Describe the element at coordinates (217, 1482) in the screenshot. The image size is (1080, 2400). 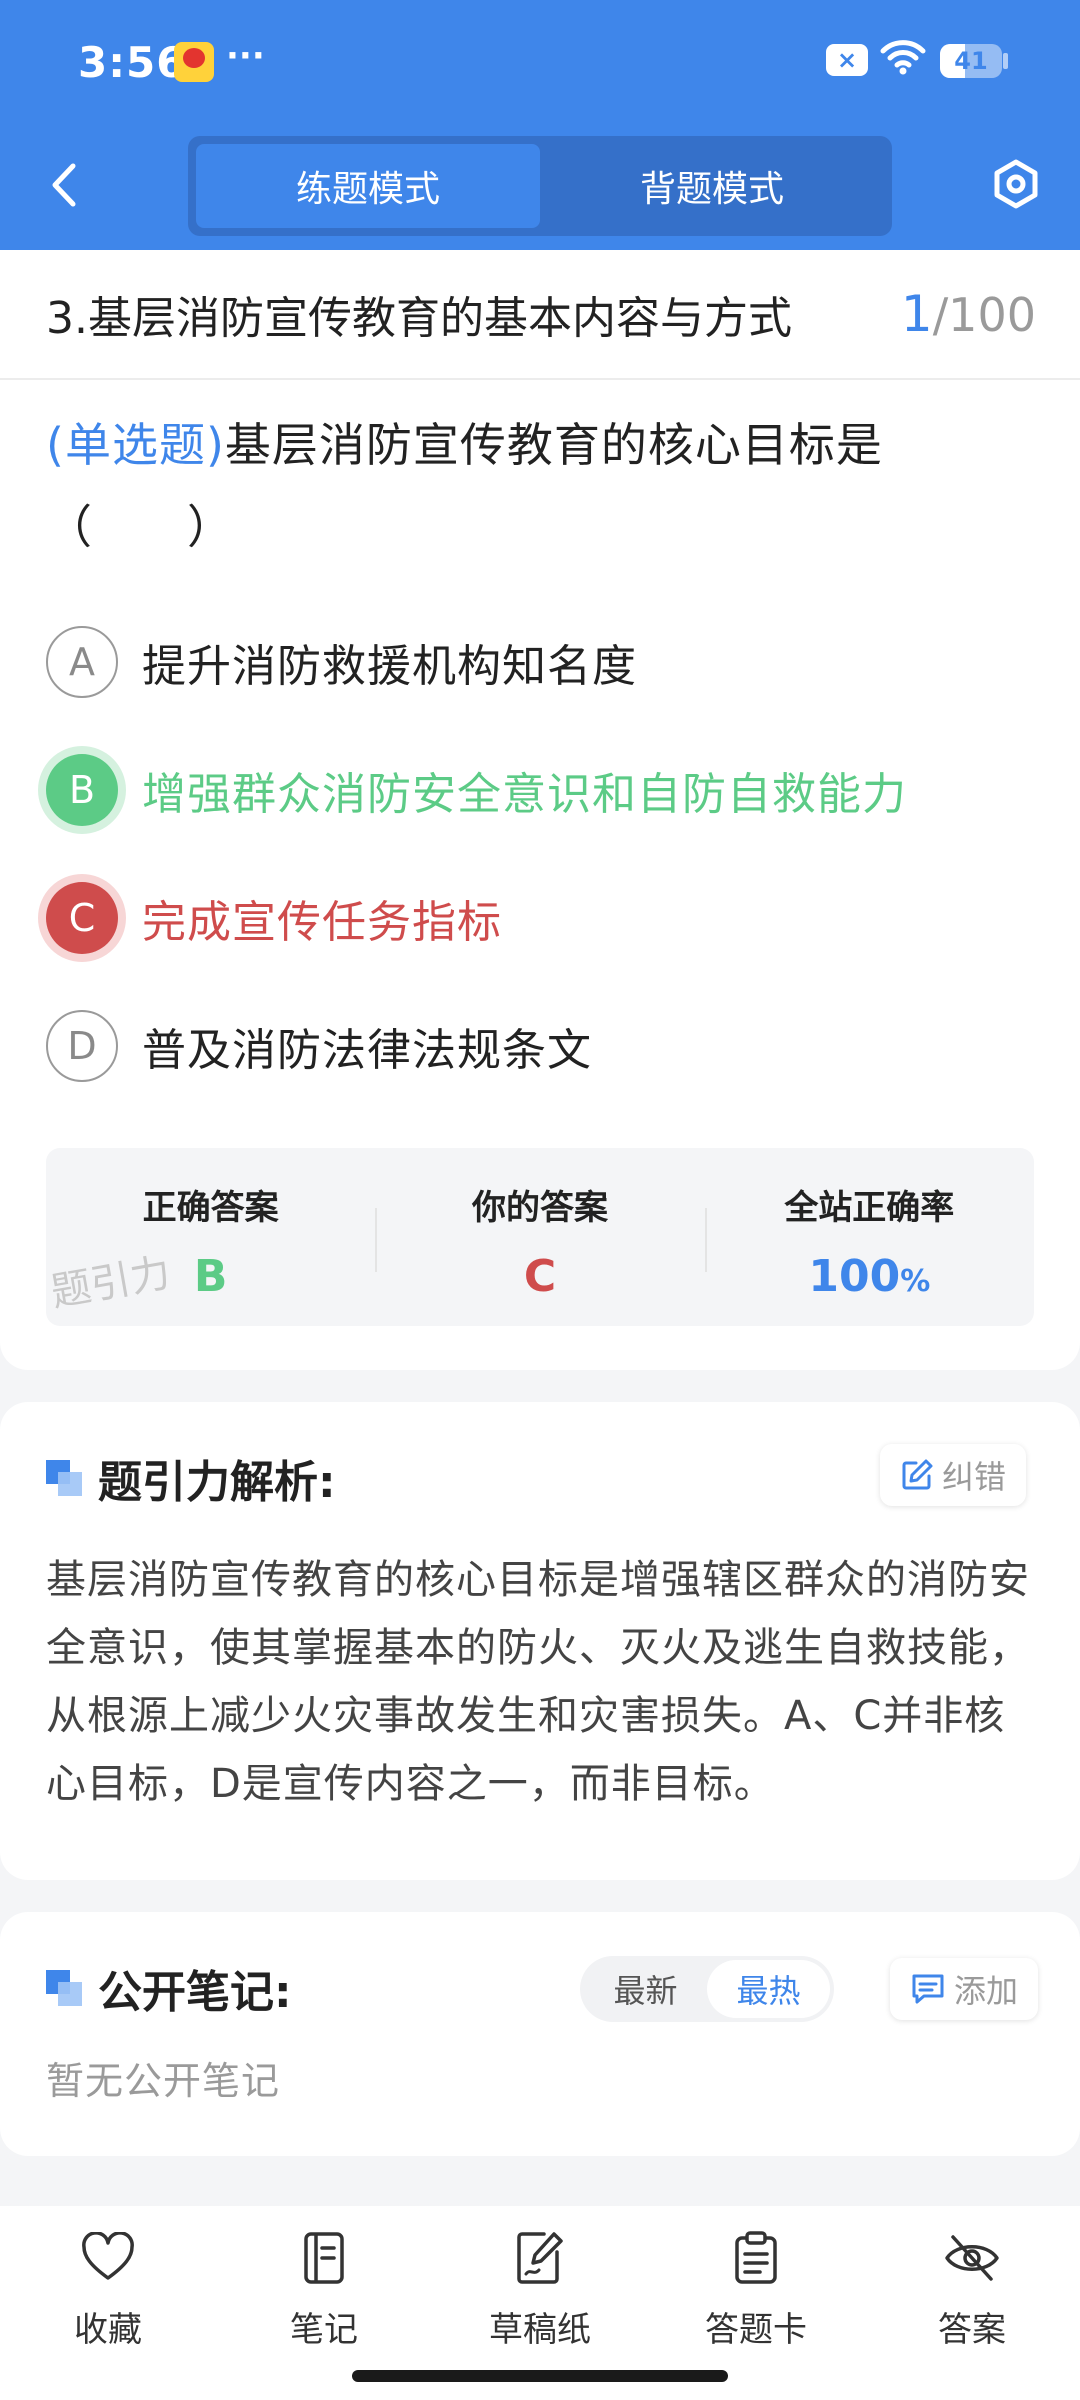
I see `analysis-title: 题引力解析:` at that location.